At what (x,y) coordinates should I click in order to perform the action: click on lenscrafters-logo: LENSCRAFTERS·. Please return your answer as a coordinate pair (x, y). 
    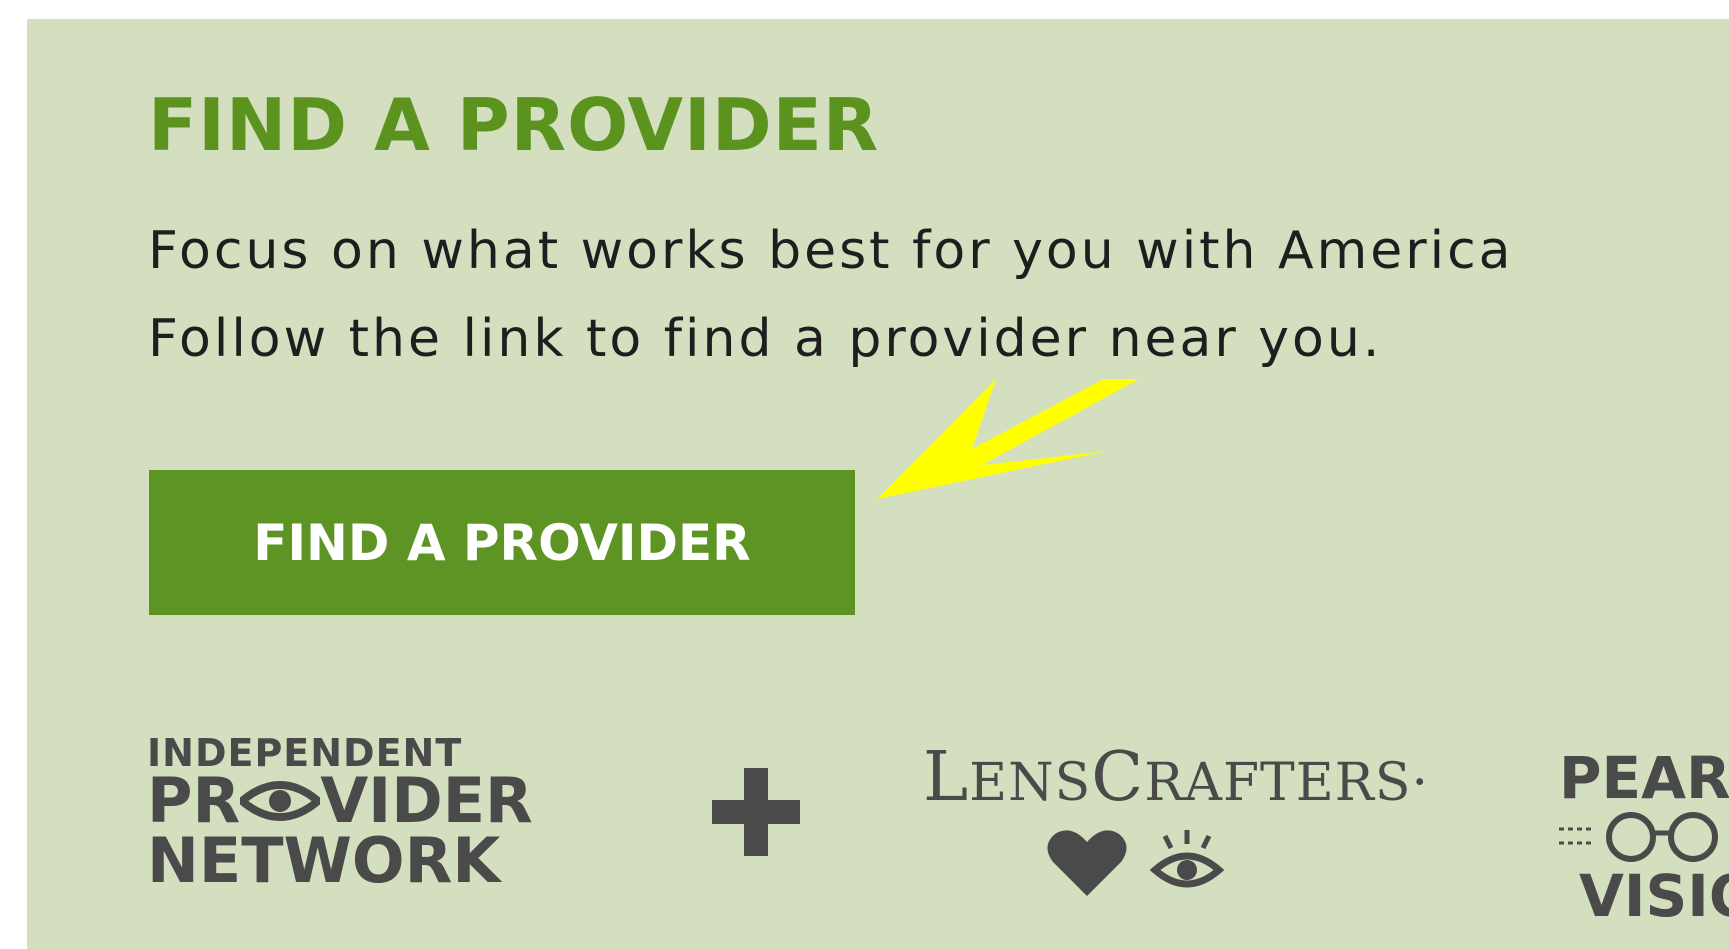
    Looking at the image, I should click on (1176, 778).